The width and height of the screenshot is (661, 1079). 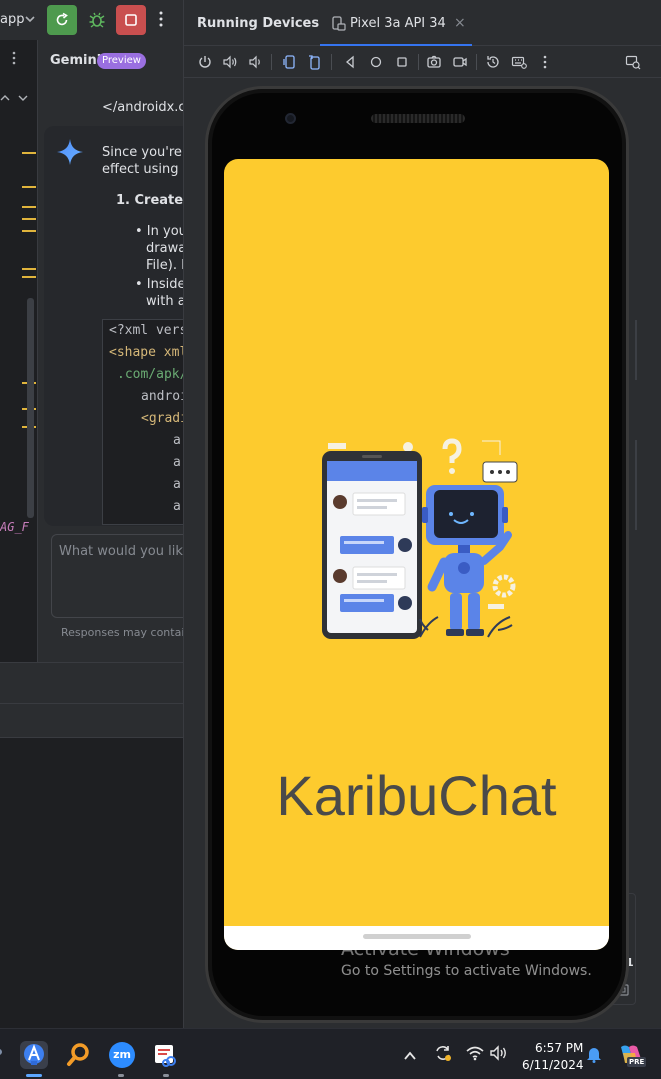 What do you see at coordinates (290, 62) in the screenshot?
I see `rotate-left-icon` at bounding box center [290, 62].